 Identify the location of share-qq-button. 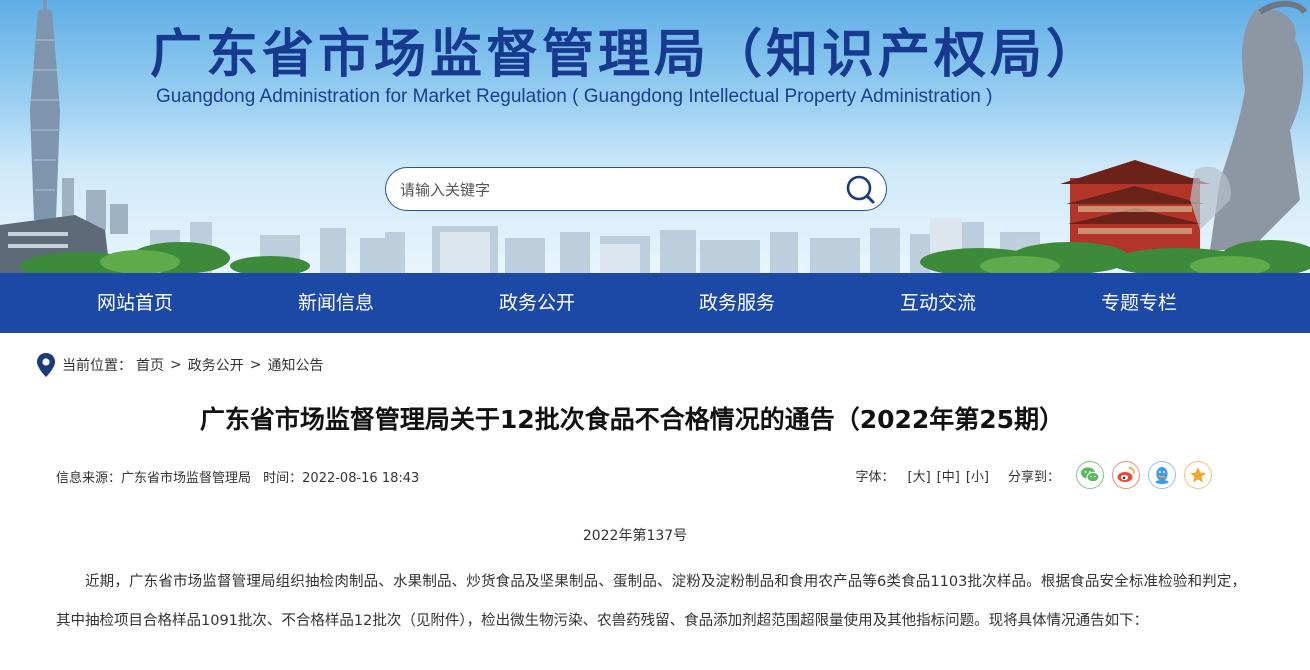
(1162, 475).